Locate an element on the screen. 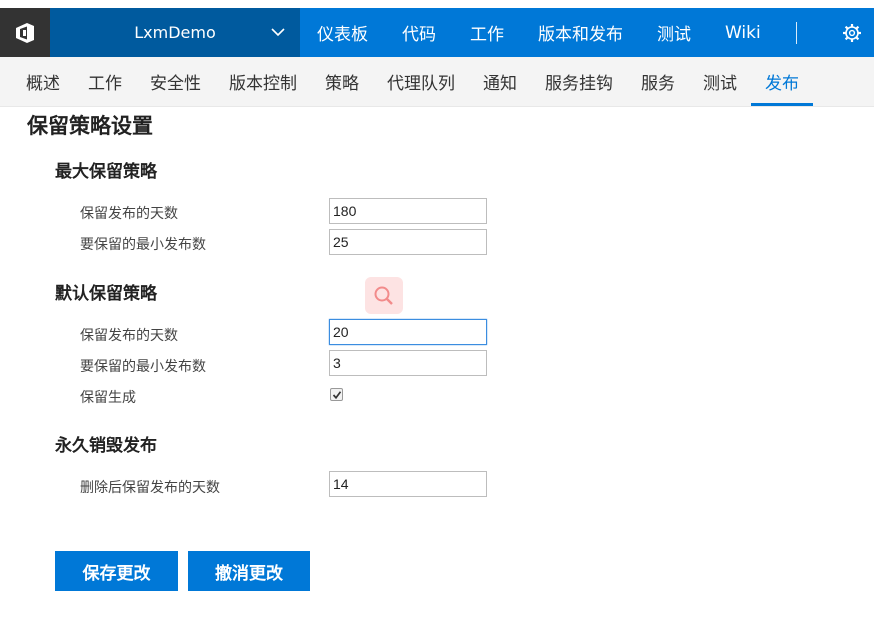 This screenshot has height=640, width=874. settings-tabs: 概述 工作 安全性 版本控制 策略 代理队列 通知 服务挂钩 服务 测试 发布 is located at coordinates (437, 82).